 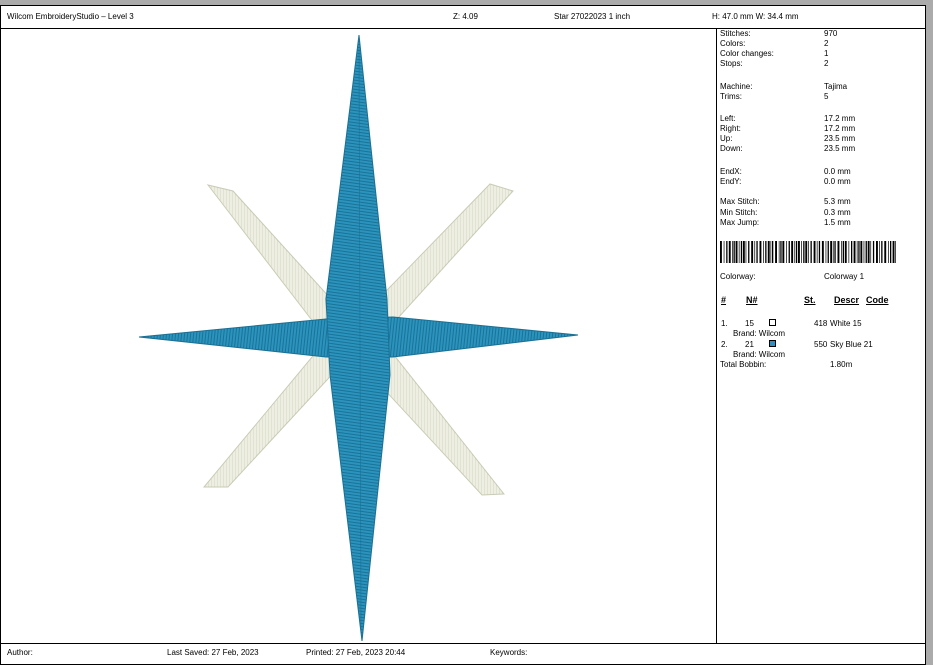 What do you see at coordinates (785, 181) in the screenshot?
I see `stat-endy: EndY: 0.0 mm` at bounding box center [785, 181].